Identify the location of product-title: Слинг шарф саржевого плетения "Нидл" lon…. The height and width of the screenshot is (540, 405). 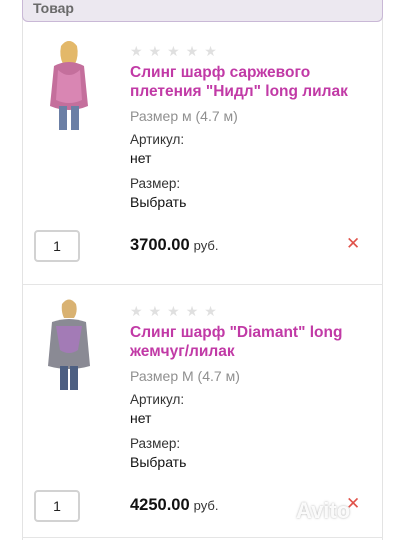
(253, 82).